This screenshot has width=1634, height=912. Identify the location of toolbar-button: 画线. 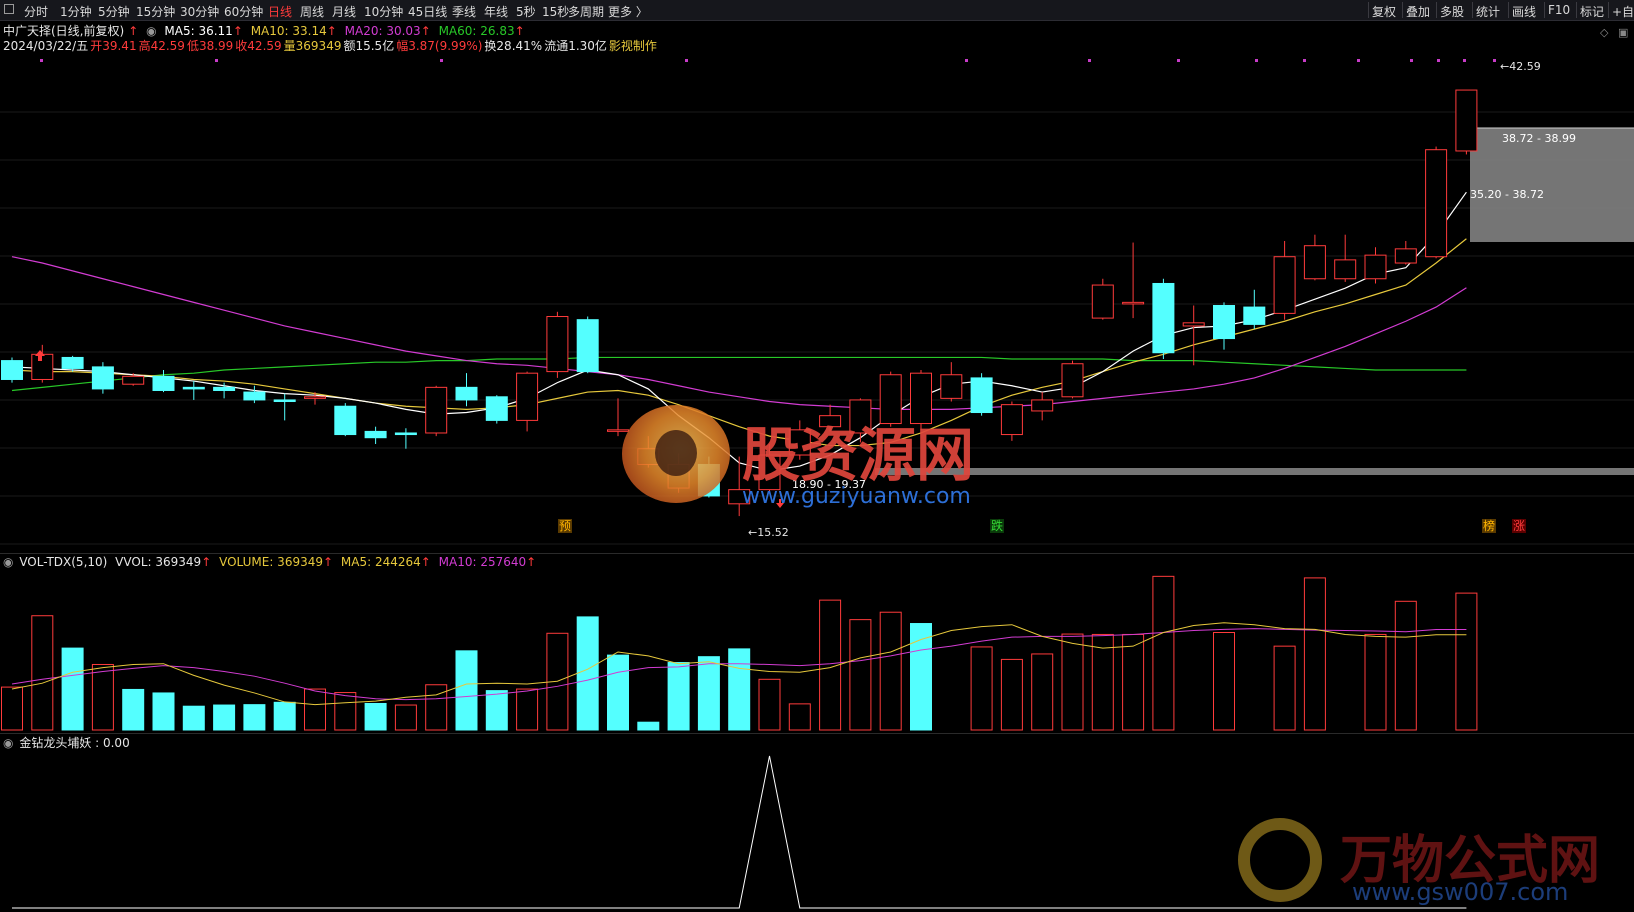
(1524, 11).